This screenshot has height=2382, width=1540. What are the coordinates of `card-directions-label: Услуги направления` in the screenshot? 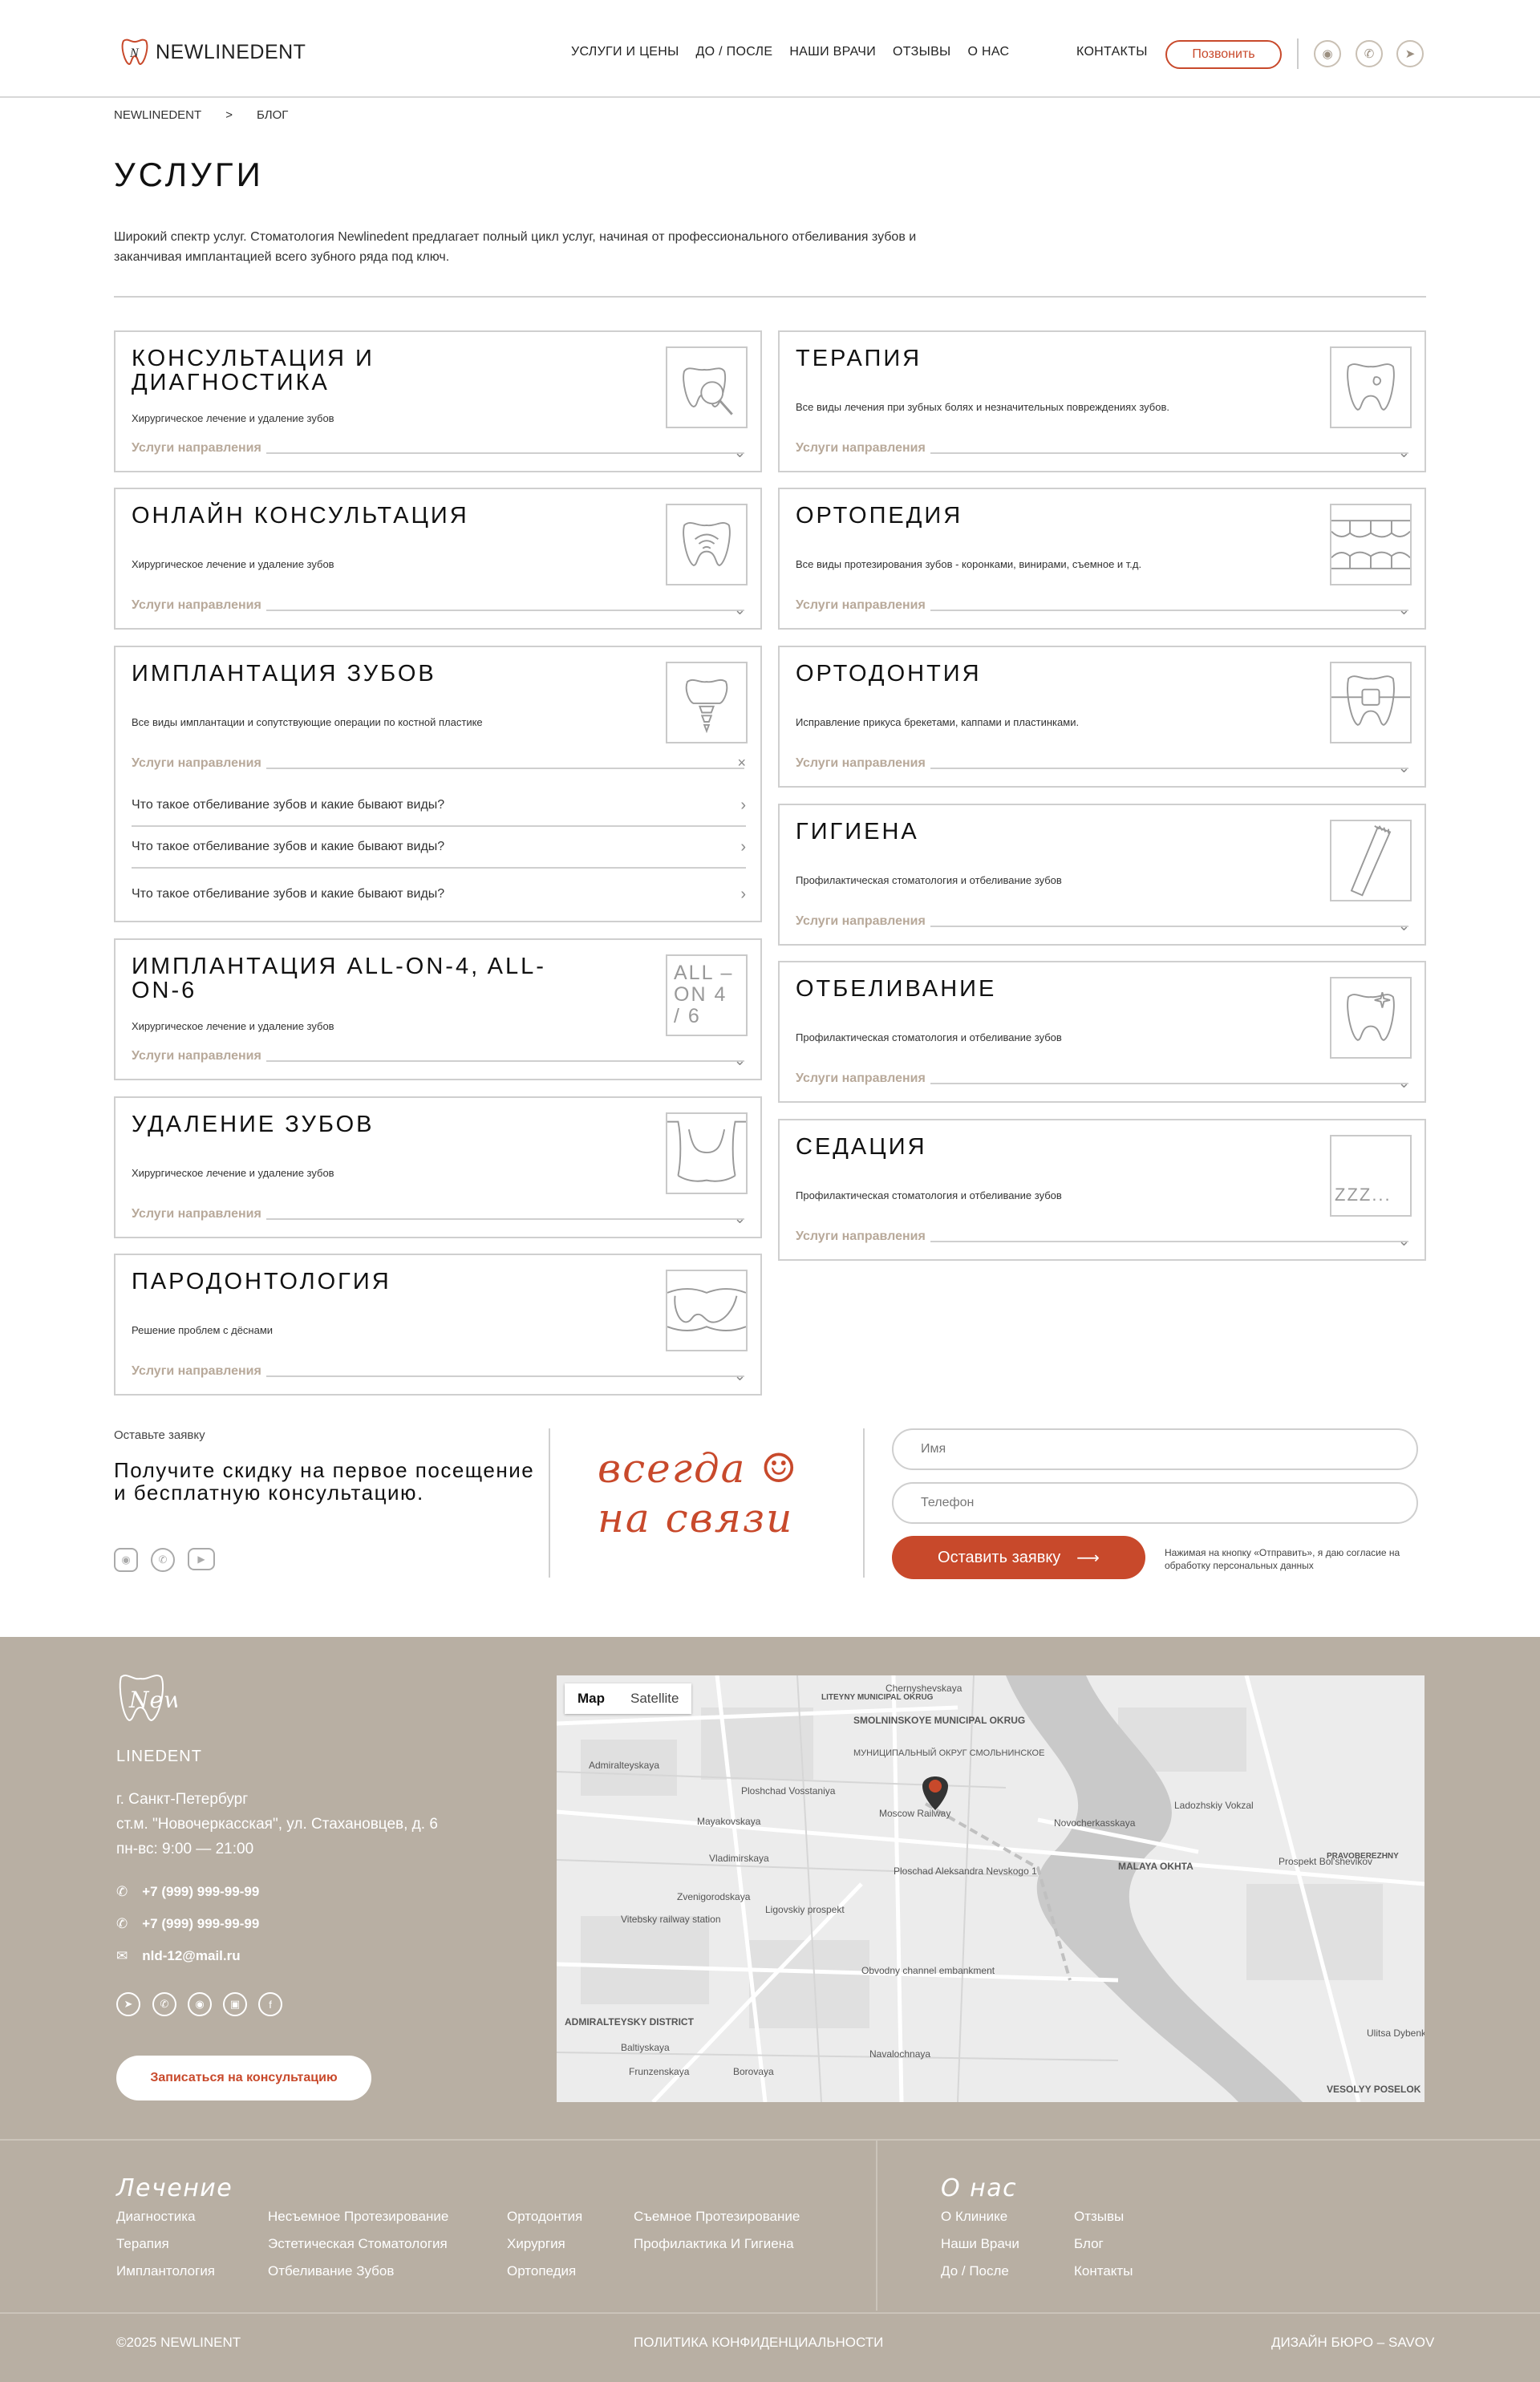 It's located at (196, 1214).